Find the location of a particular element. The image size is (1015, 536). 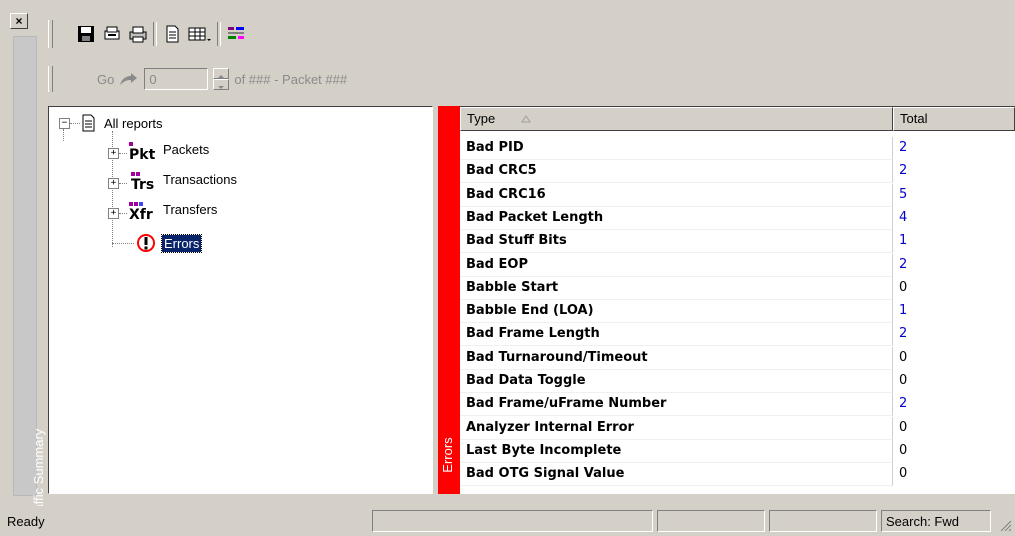

tree-item-packets: + Pkt Packets is located at coordinates (158, 153).